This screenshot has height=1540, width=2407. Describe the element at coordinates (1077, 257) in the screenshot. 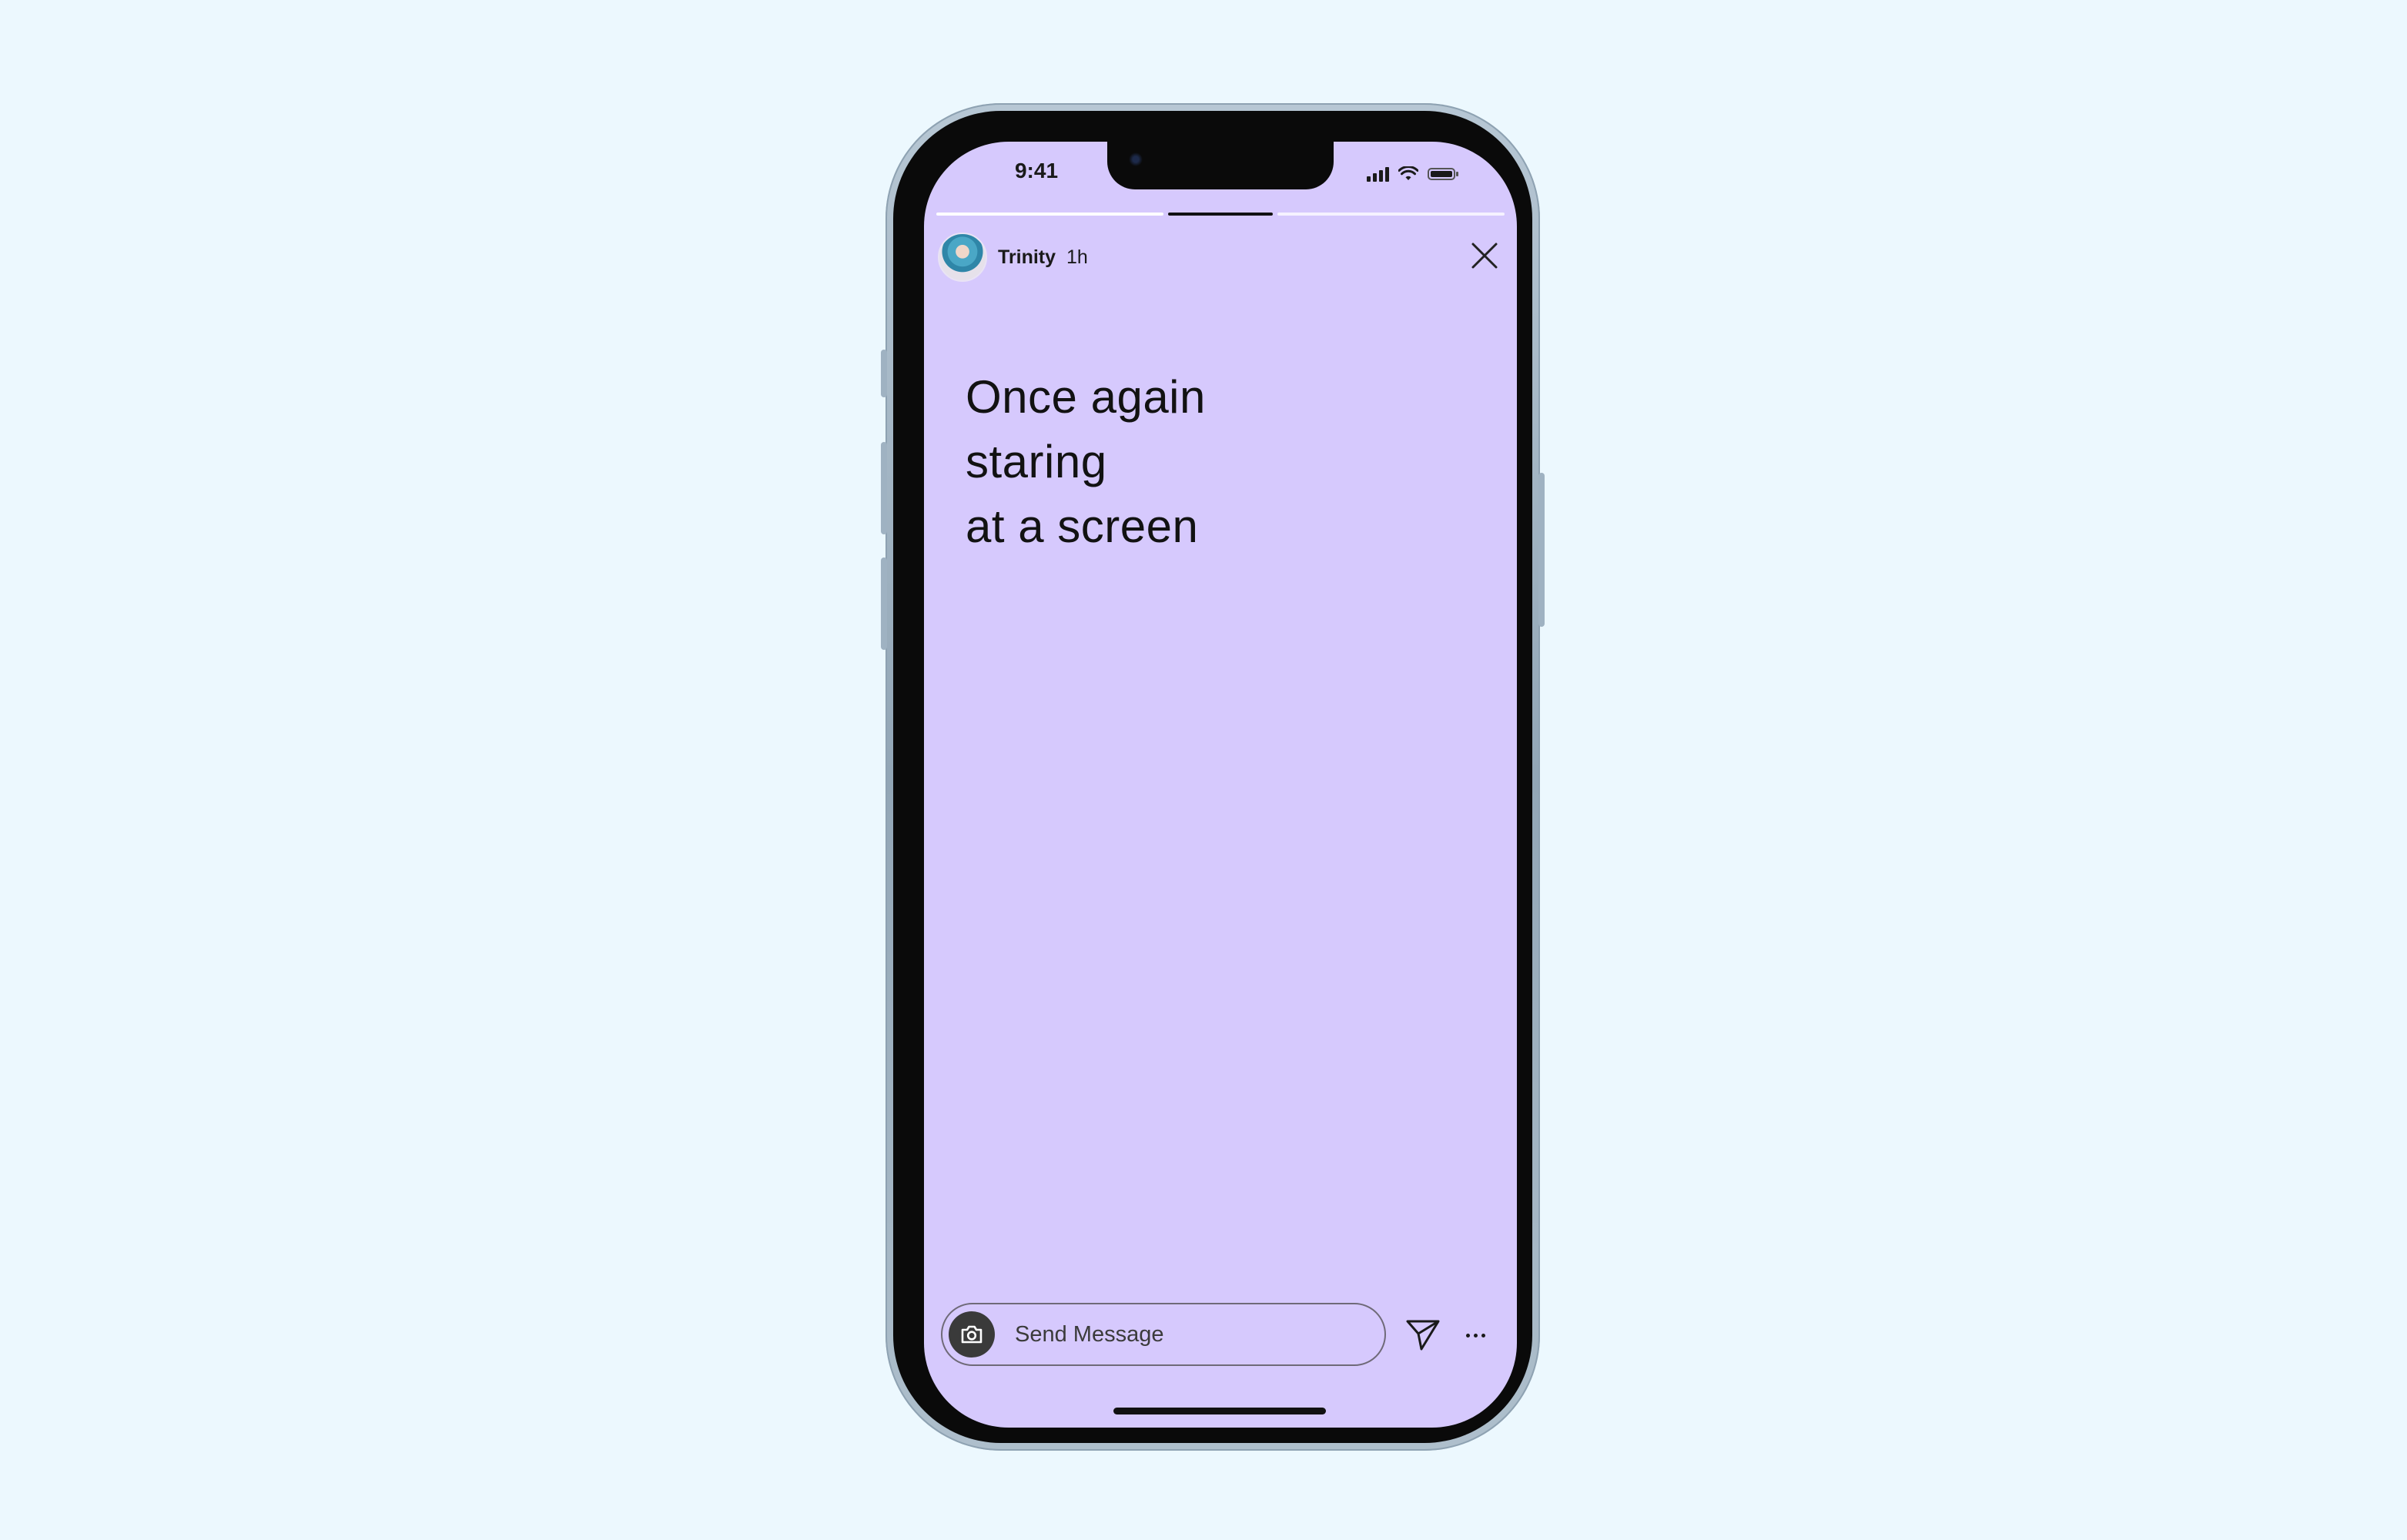

I see `story-age: 1h` at that location.